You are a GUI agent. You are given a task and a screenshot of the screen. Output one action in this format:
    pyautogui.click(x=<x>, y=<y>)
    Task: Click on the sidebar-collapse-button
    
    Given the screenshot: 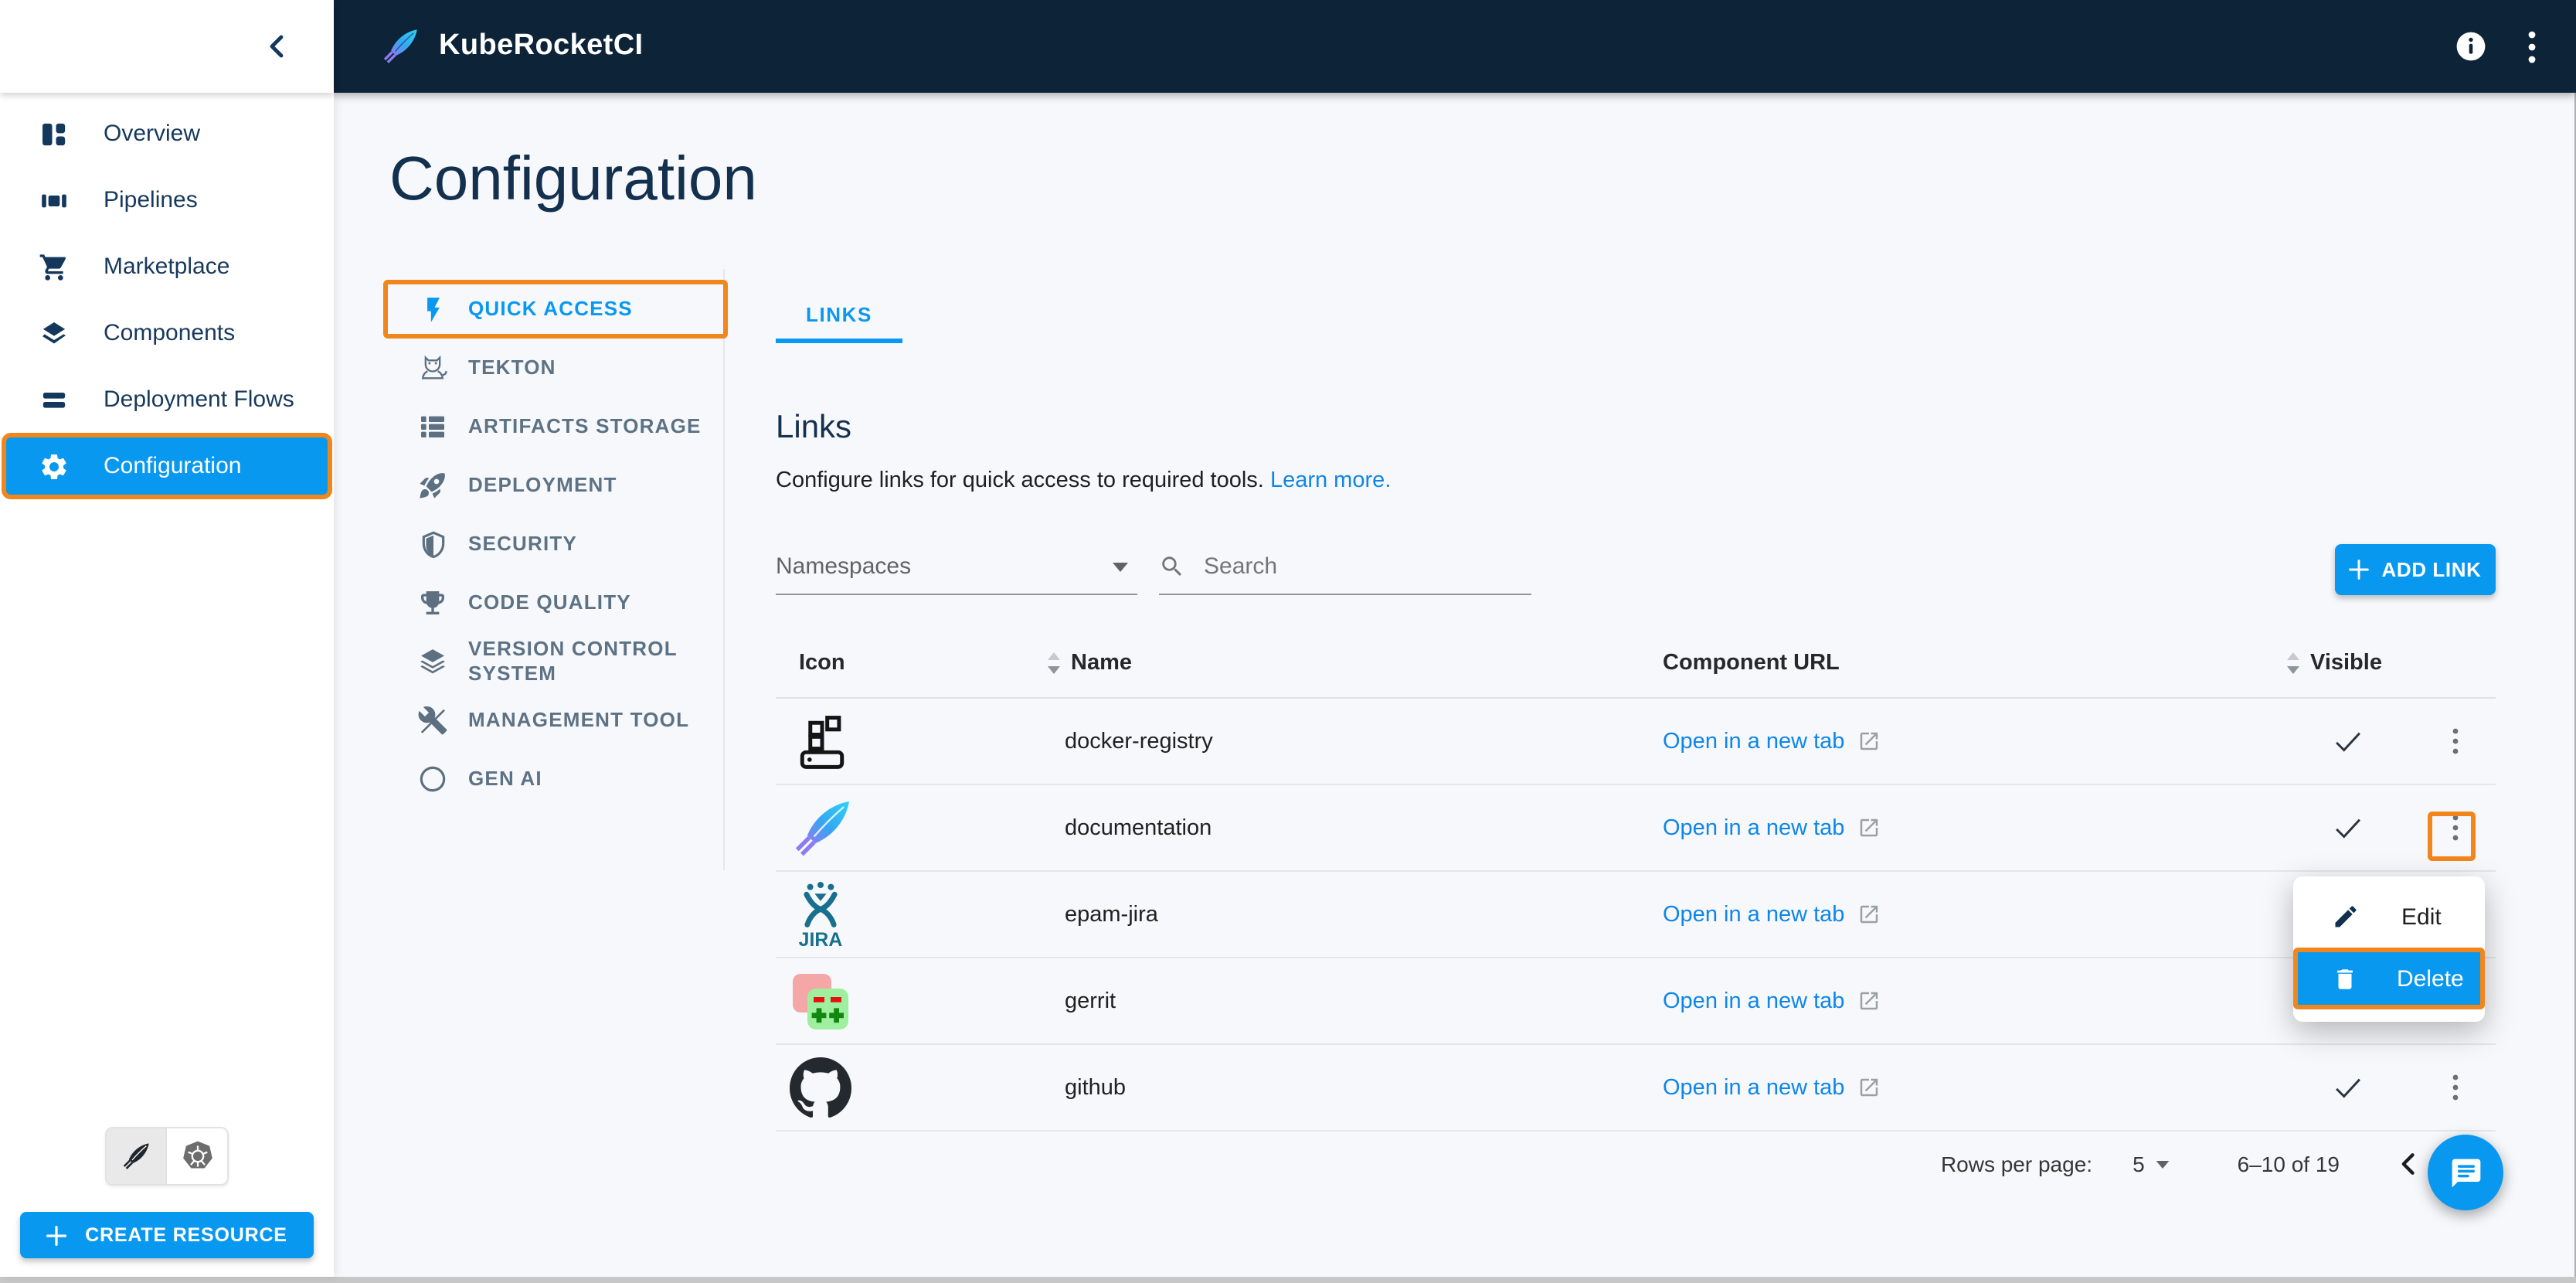 What is the action you would take?
    pyautogui.click(x=277, y=46)
    